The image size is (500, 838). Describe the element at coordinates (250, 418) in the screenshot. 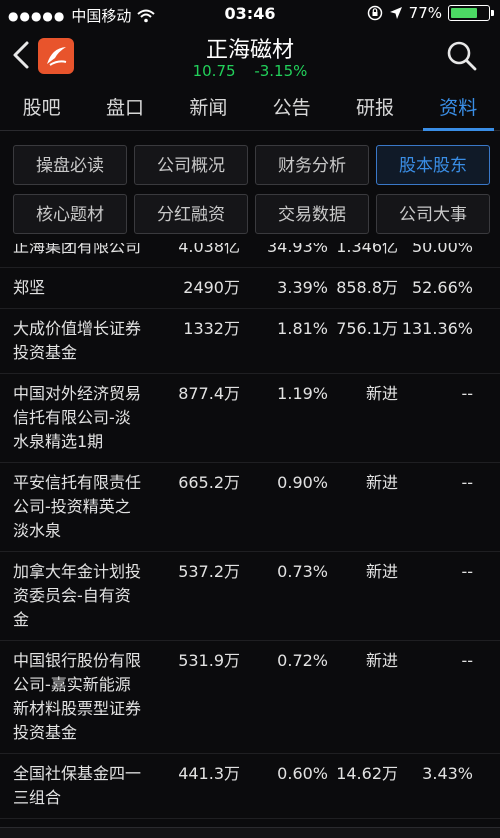

I see `table-row: 中国对外经济贸易信托有限公司-淡水泉精选1期 877.4万 1.19% 新进 --` at that location.